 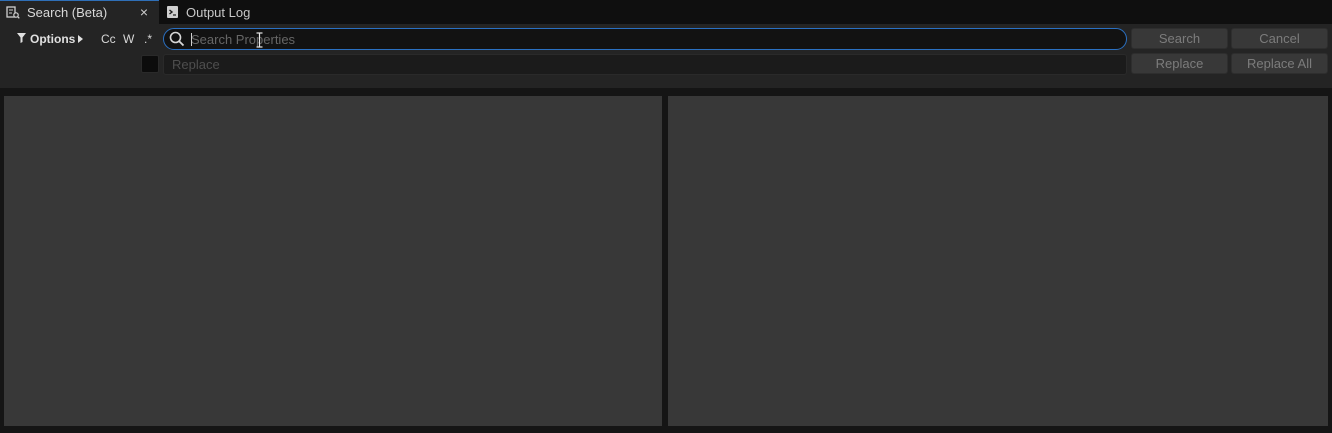 I want to click on tab-output-log: Output Log, so click(x=214, y=12).